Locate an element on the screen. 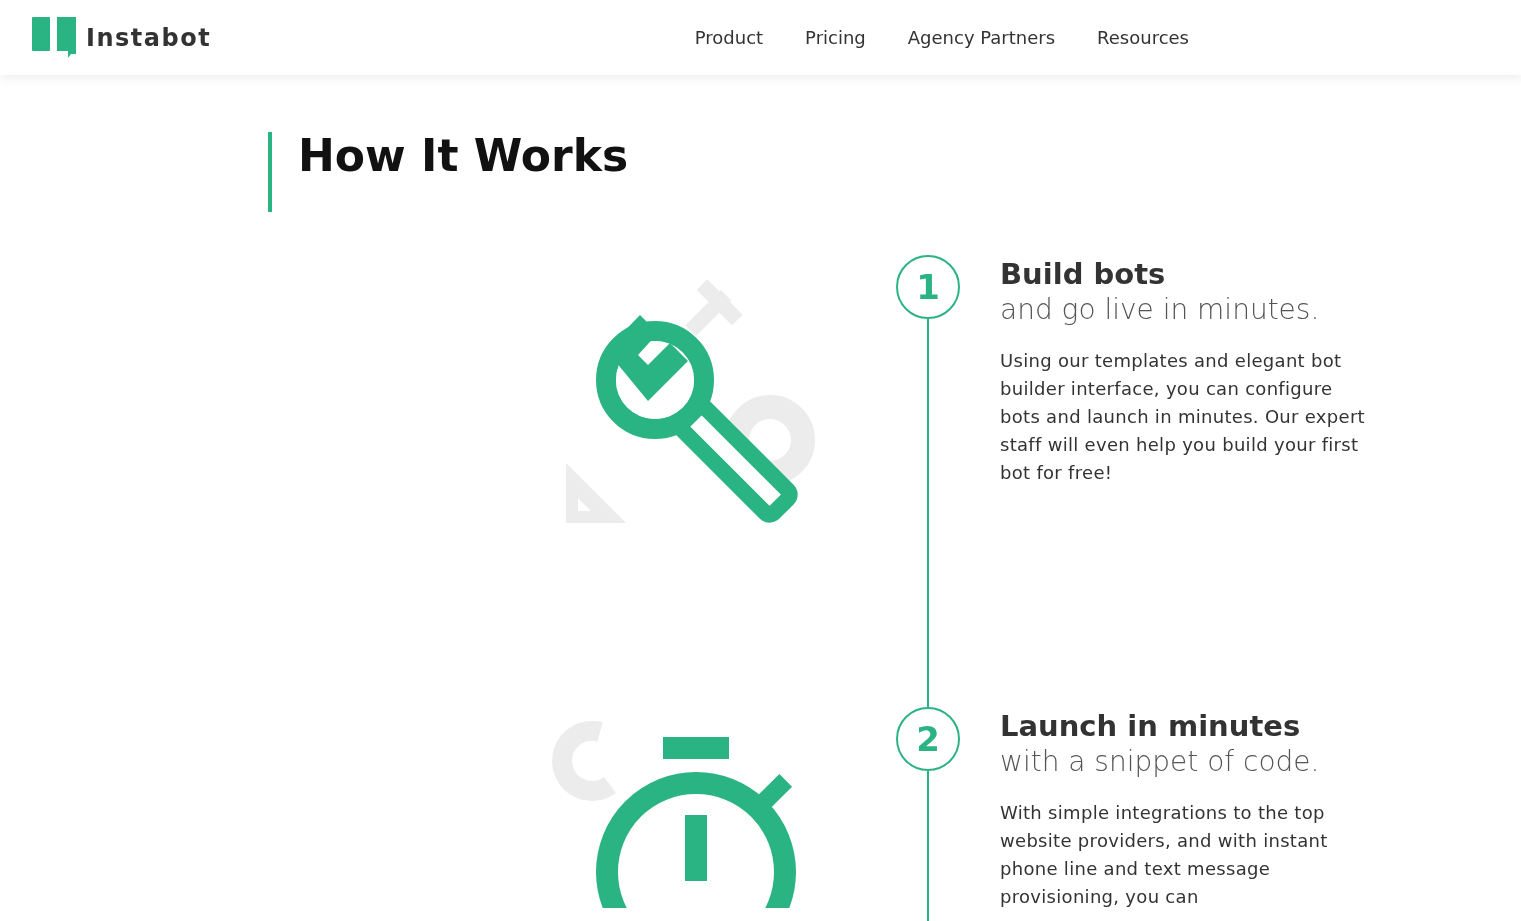 This screenshot has width=1521, height=921. logo-text: Instabot is located at coordinates (149, 37).